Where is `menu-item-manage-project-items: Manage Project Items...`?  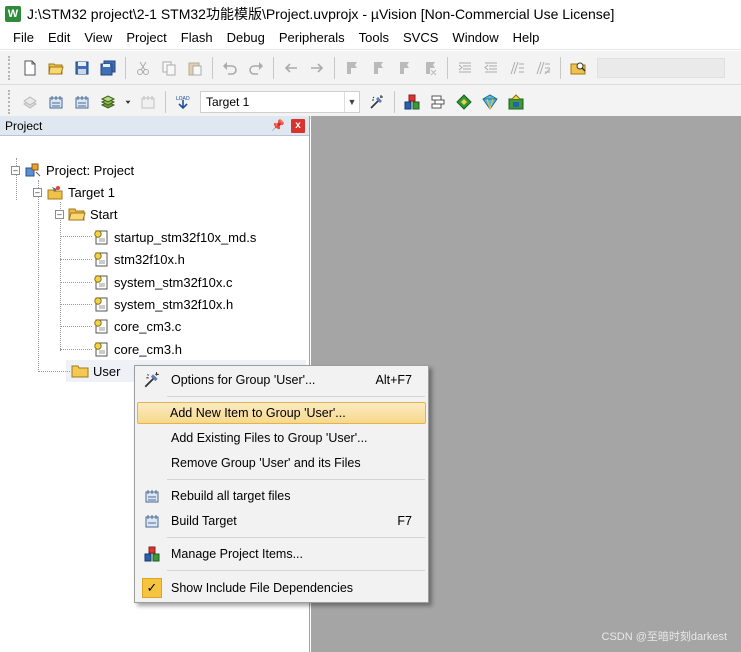
menu-item-manage-project-items: Manage Project Items... is located at coordinates (281, 554).